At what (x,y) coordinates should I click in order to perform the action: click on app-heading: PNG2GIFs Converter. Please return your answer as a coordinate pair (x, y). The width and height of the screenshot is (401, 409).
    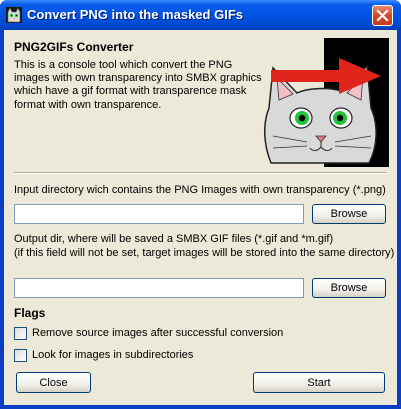
    Looking at the image, I should click on (74, 47).